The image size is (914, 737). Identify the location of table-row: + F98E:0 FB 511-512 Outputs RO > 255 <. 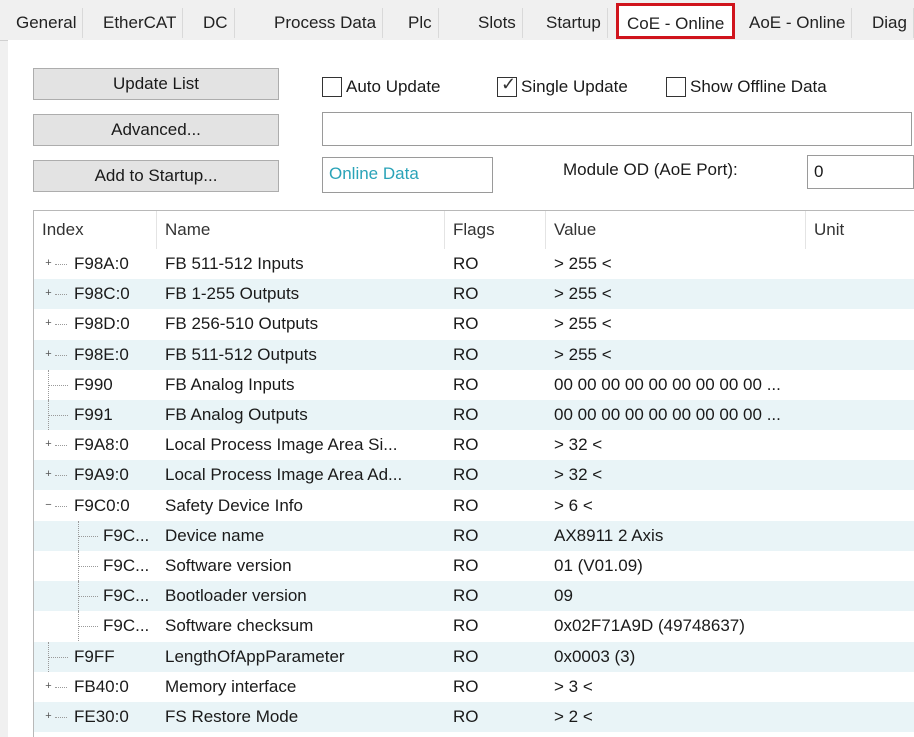
(474, 354).